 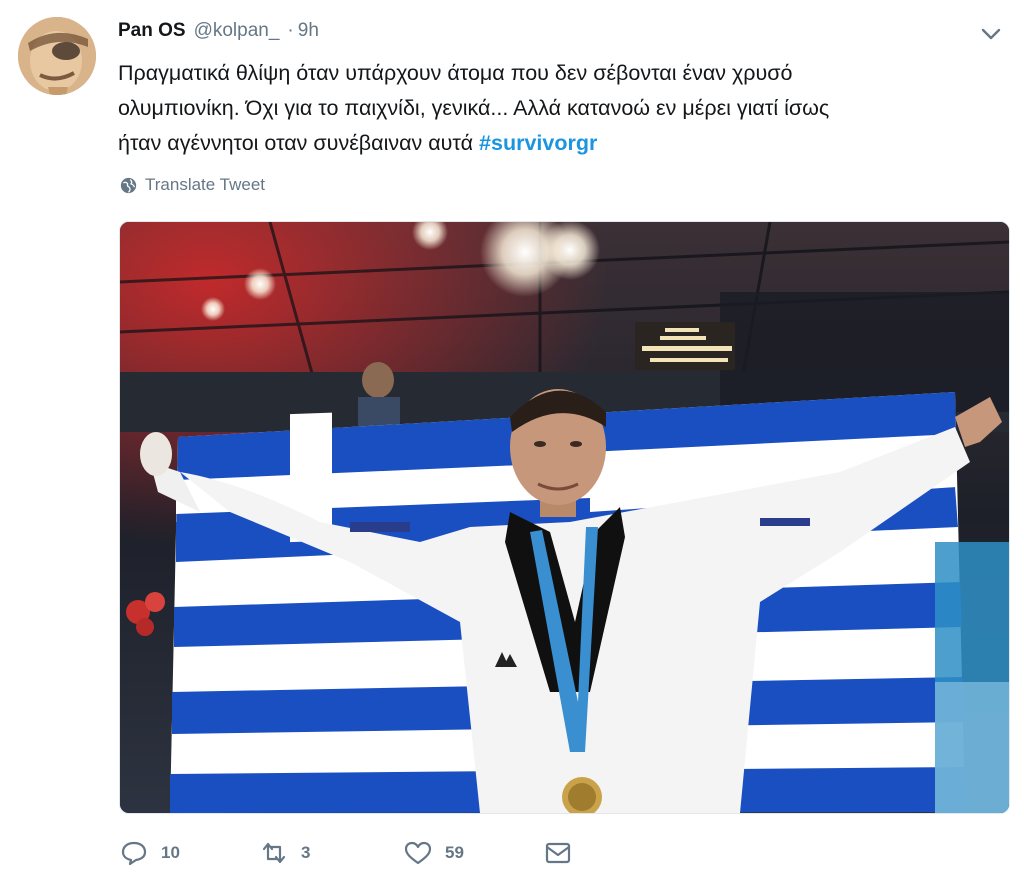 I want to click on reply-icon, so click(x=134, y=853).